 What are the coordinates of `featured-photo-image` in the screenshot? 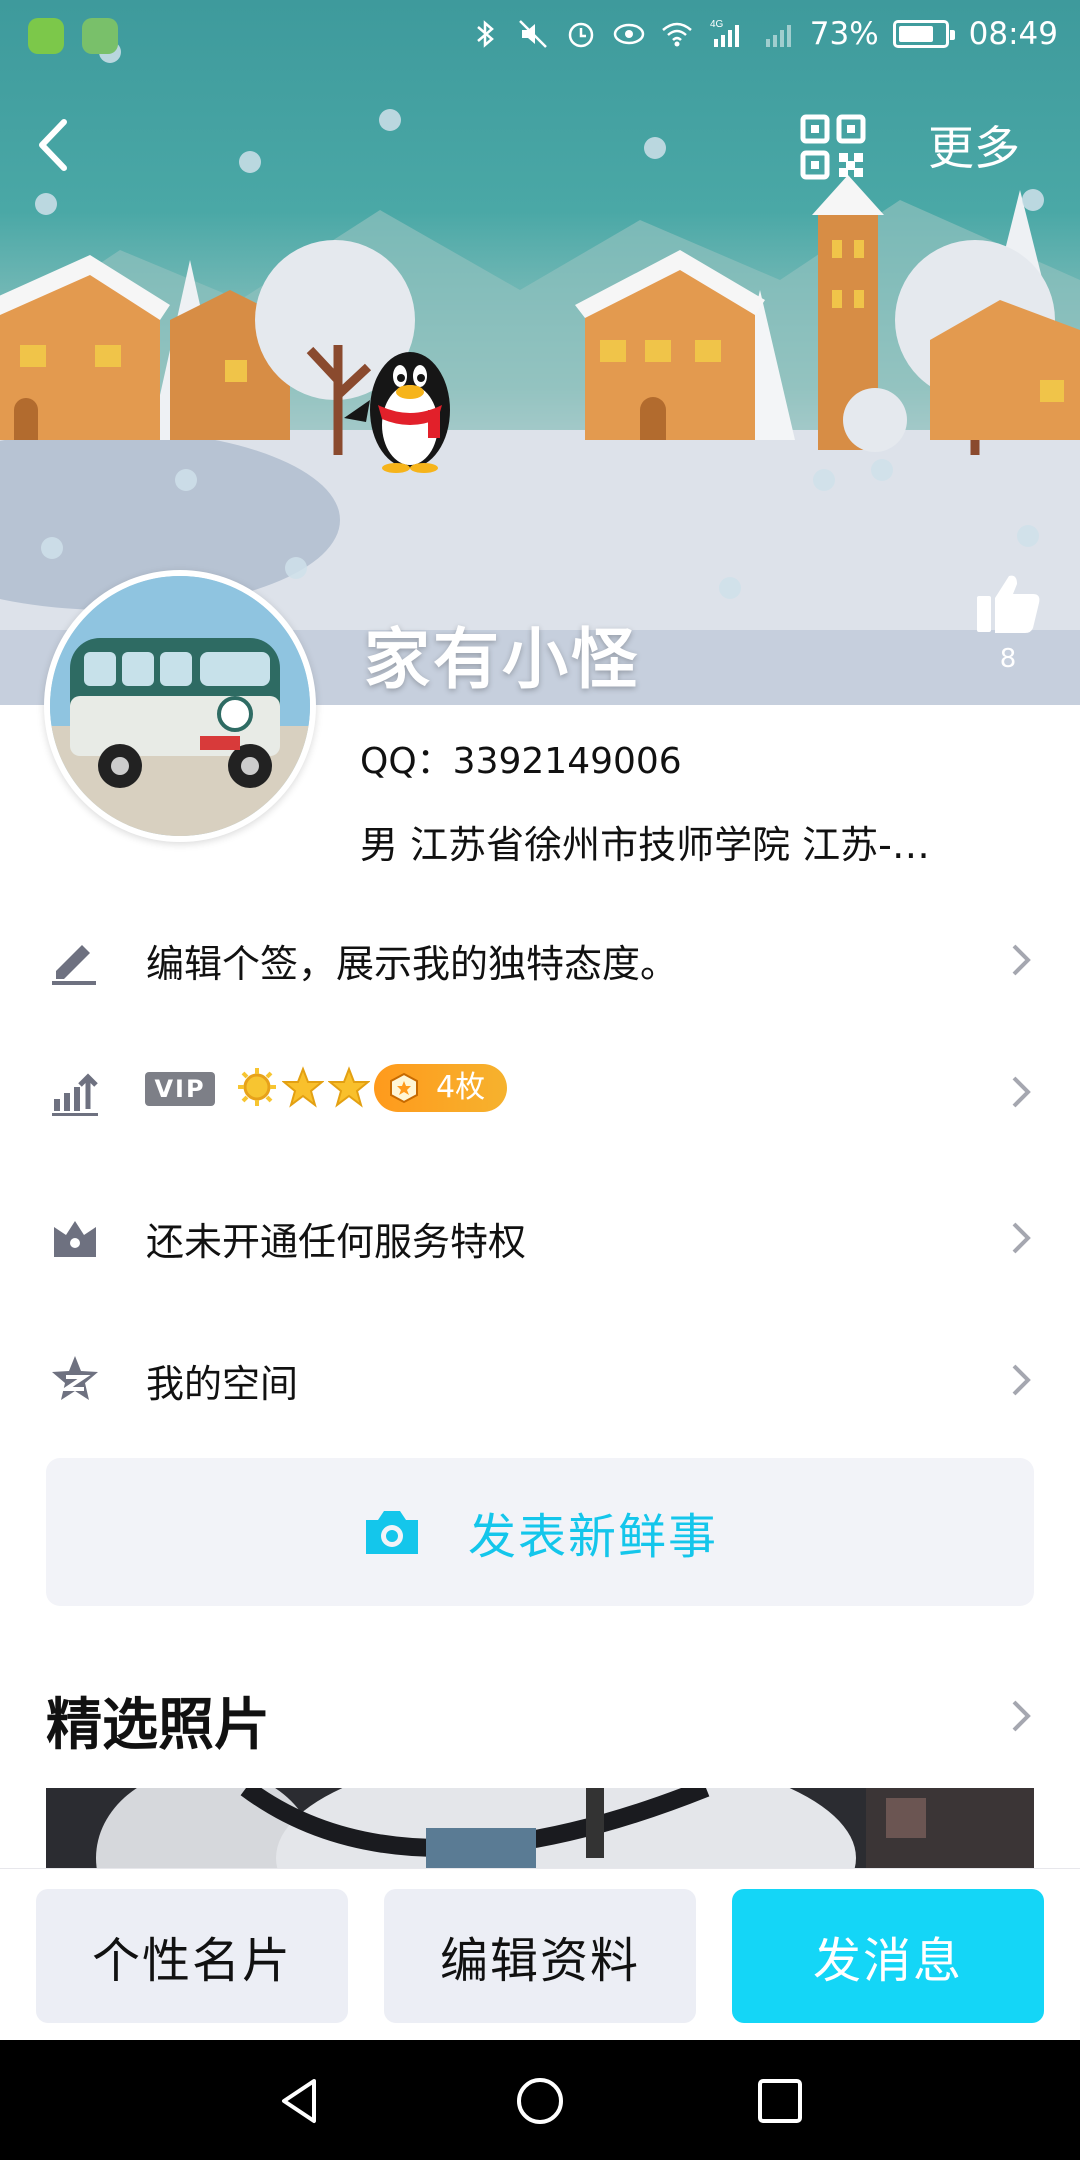 It's located at (540, 1832).